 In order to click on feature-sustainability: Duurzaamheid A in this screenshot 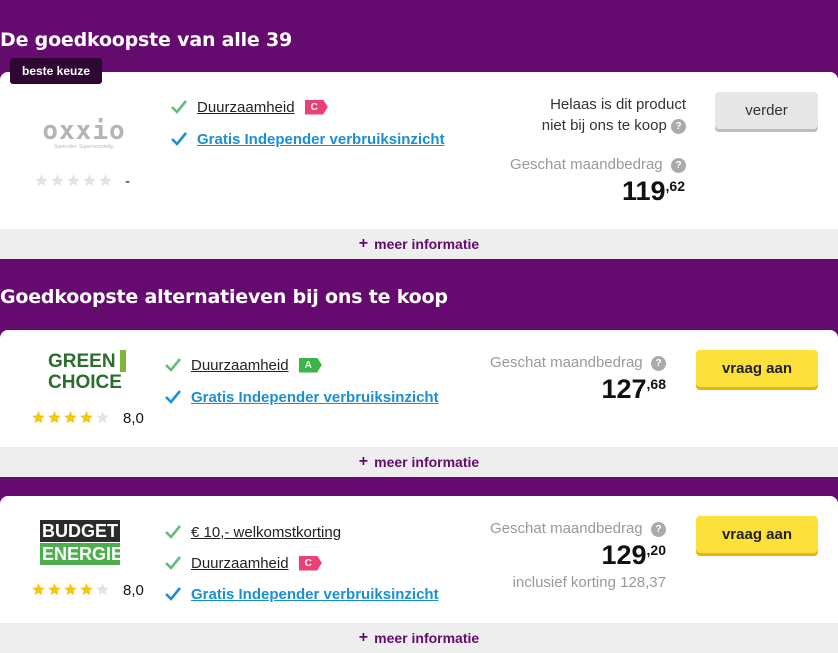, I will do `click(243, 365)`.